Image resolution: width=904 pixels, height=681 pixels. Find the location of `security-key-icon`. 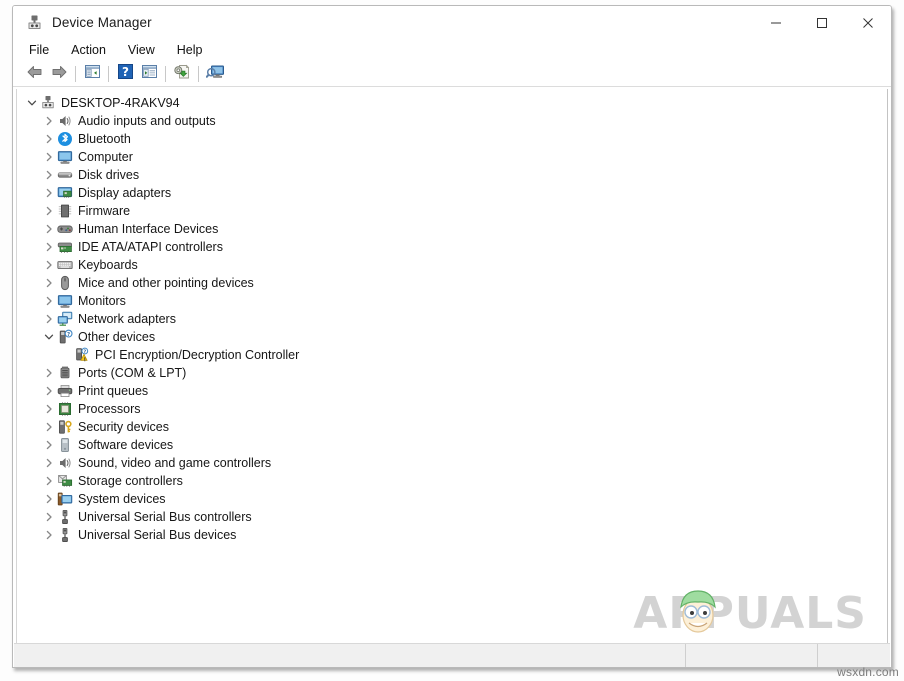

security-key-icon is located at coordinates (65, 427).